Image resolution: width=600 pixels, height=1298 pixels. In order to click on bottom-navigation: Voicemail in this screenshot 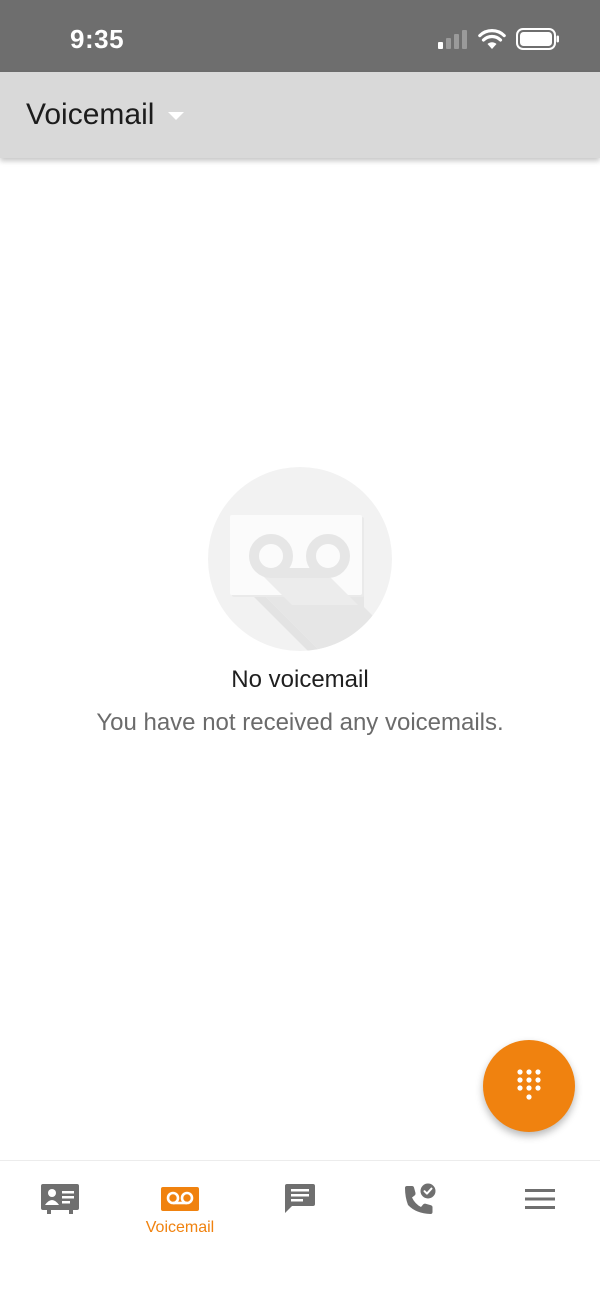, I will do `click(300, 1229)`.